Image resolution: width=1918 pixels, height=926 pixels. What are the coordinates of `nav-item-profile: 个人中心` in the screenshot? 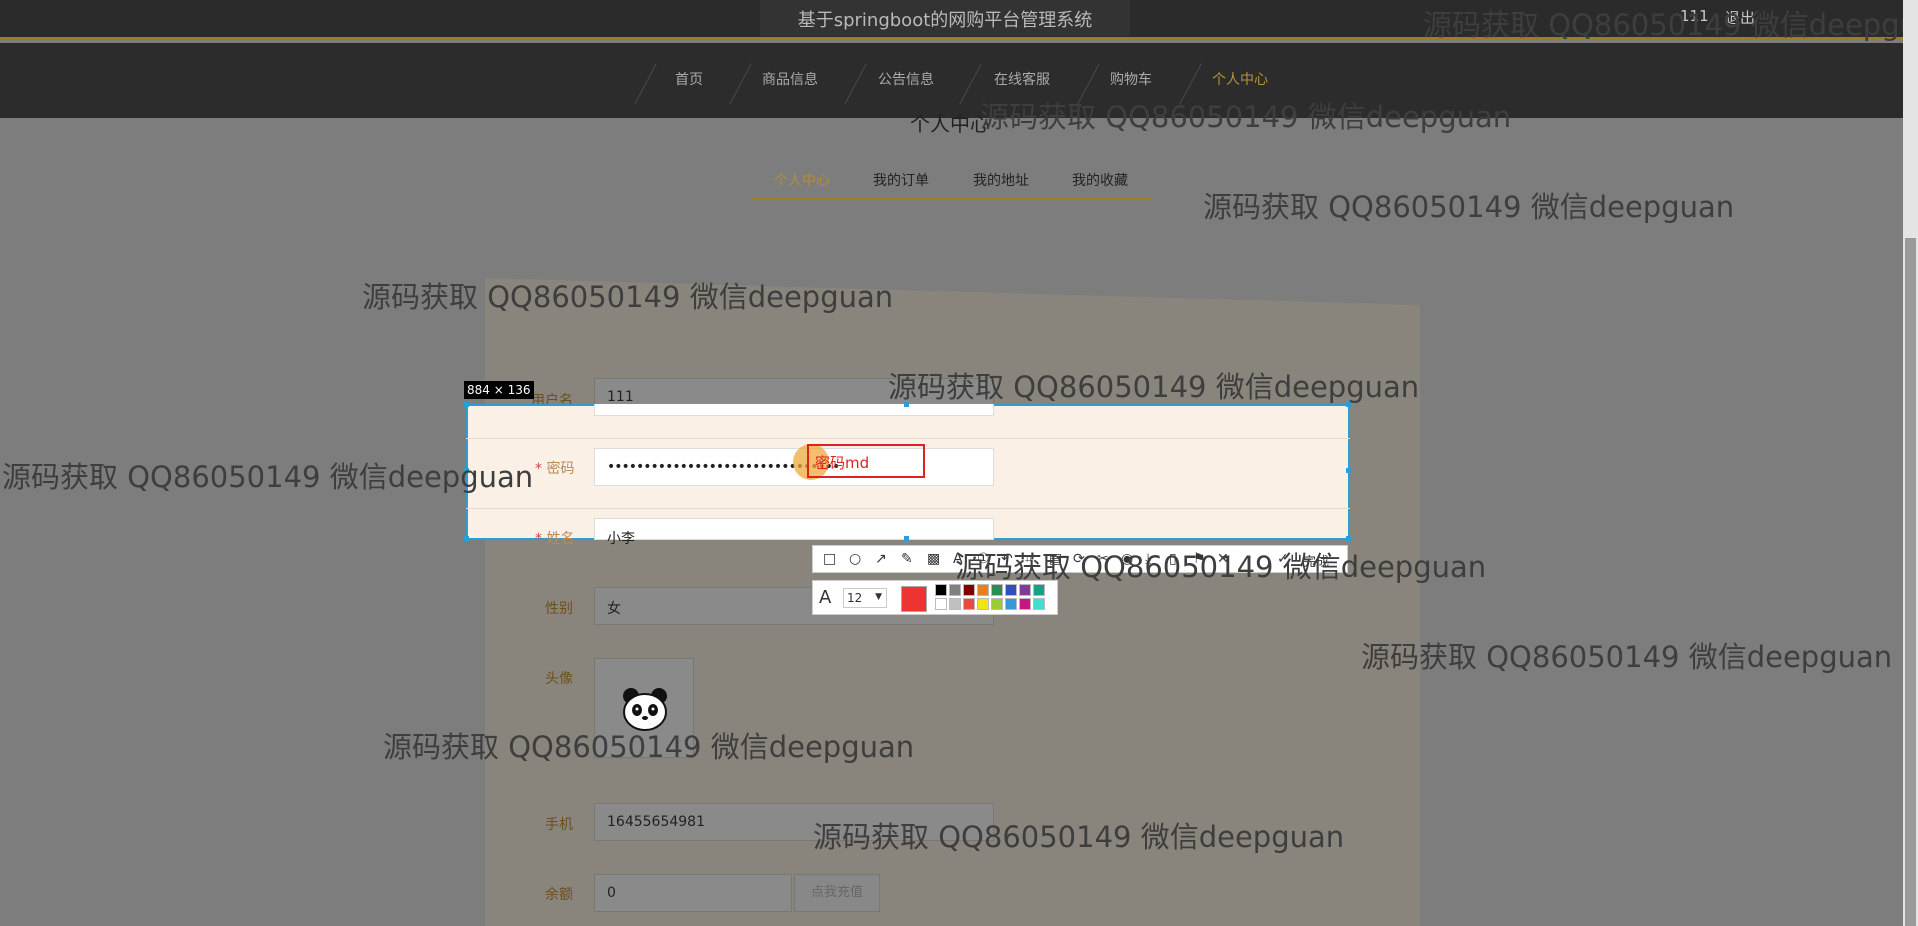 It's located at (1240, 79).